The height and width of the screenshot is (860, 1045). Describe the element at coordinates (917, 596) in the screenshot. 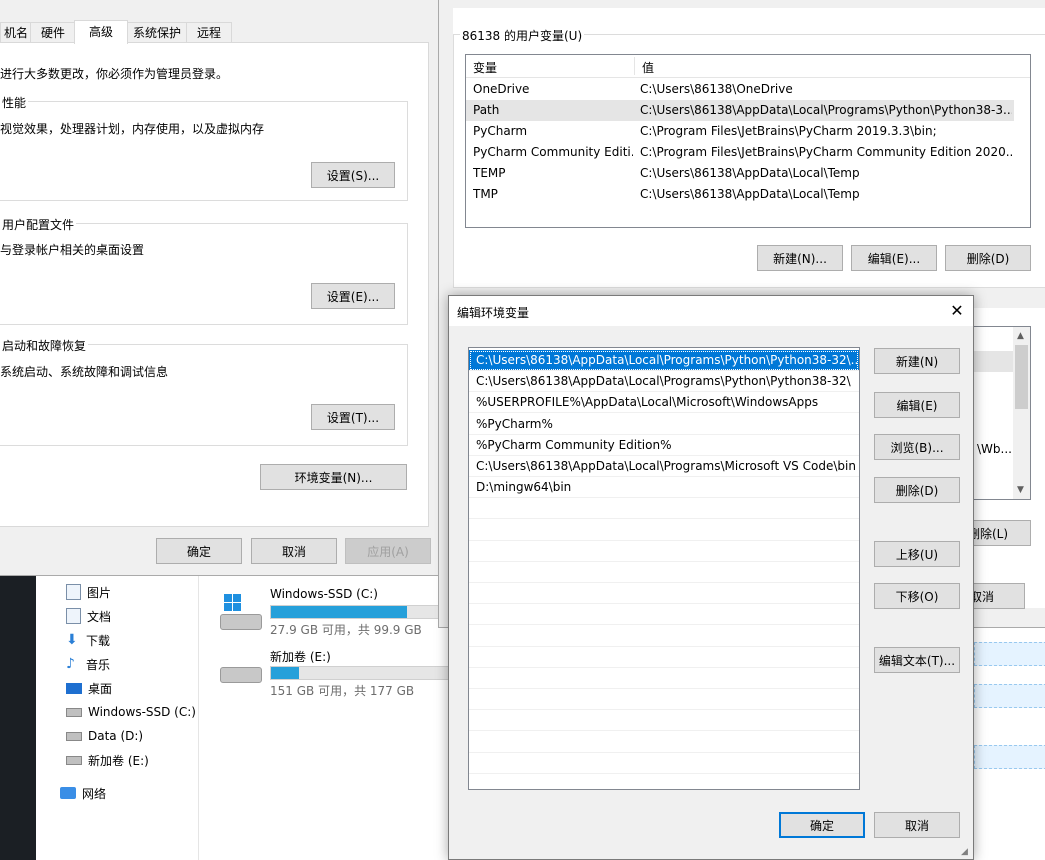

I see `path-move-down-button: 下移(O)` at that location.